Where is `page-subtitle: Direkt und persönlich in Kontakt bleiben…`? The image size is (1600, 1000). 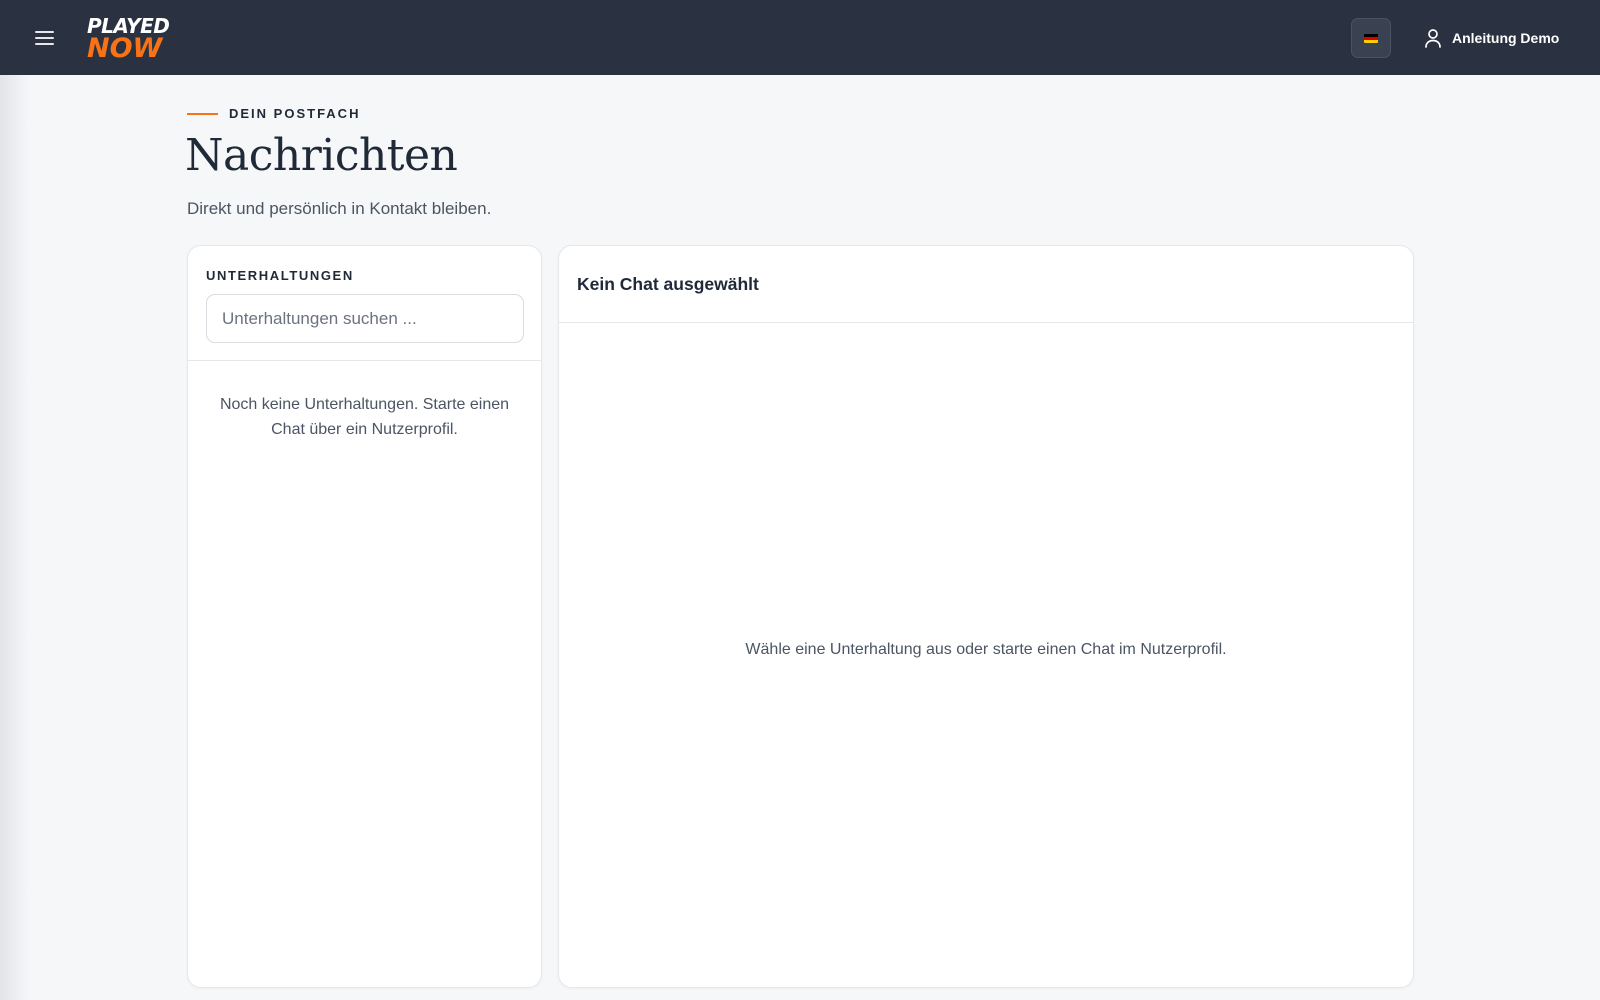 page-subtitle: Direkt und persönlich in Kontakt bleiben… is located at coordinates (339, 208).